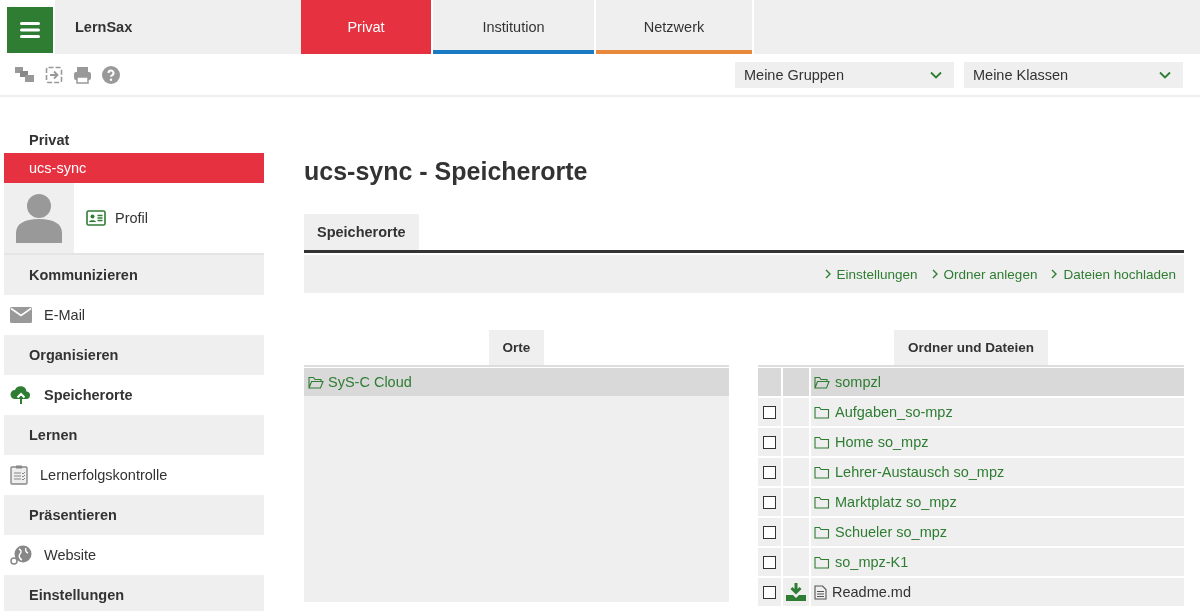 This screenshot has width=1200, height=611. I want to click on page-title: ucs-sync - Speicherorte, so click(446, 171).